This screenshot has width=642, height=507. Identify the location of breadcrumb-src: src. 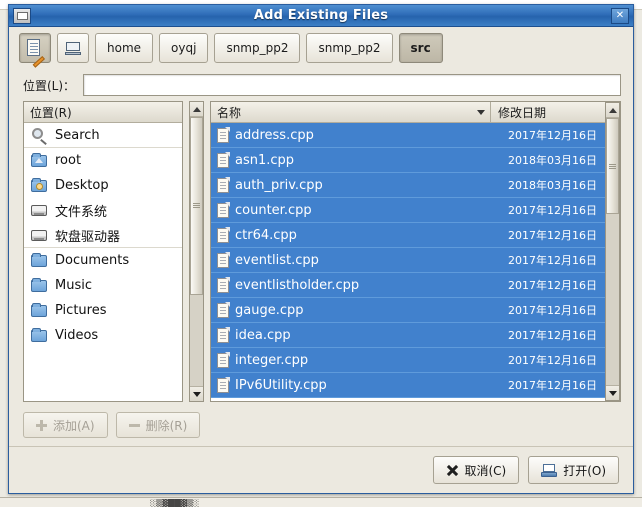
(420, 48).